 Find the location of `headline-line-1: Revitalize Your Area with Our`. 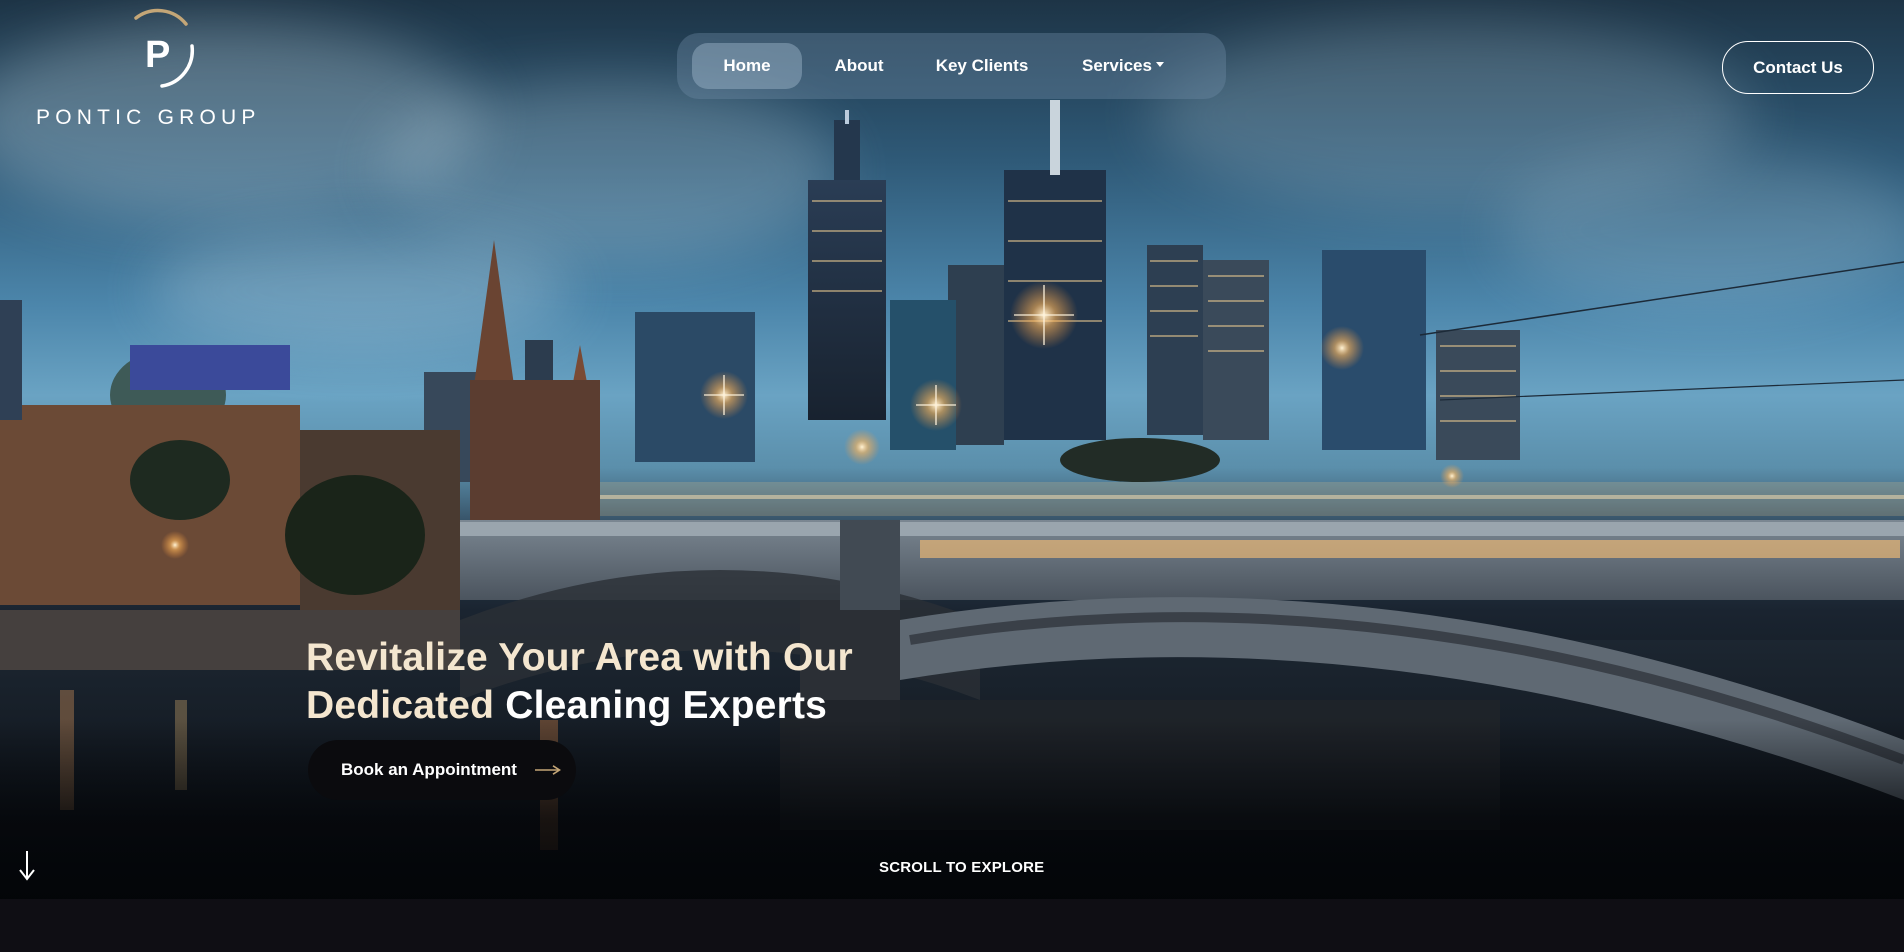

headline-line-1: Revitalize Your Area with Our is located at coordinates (579, 657).